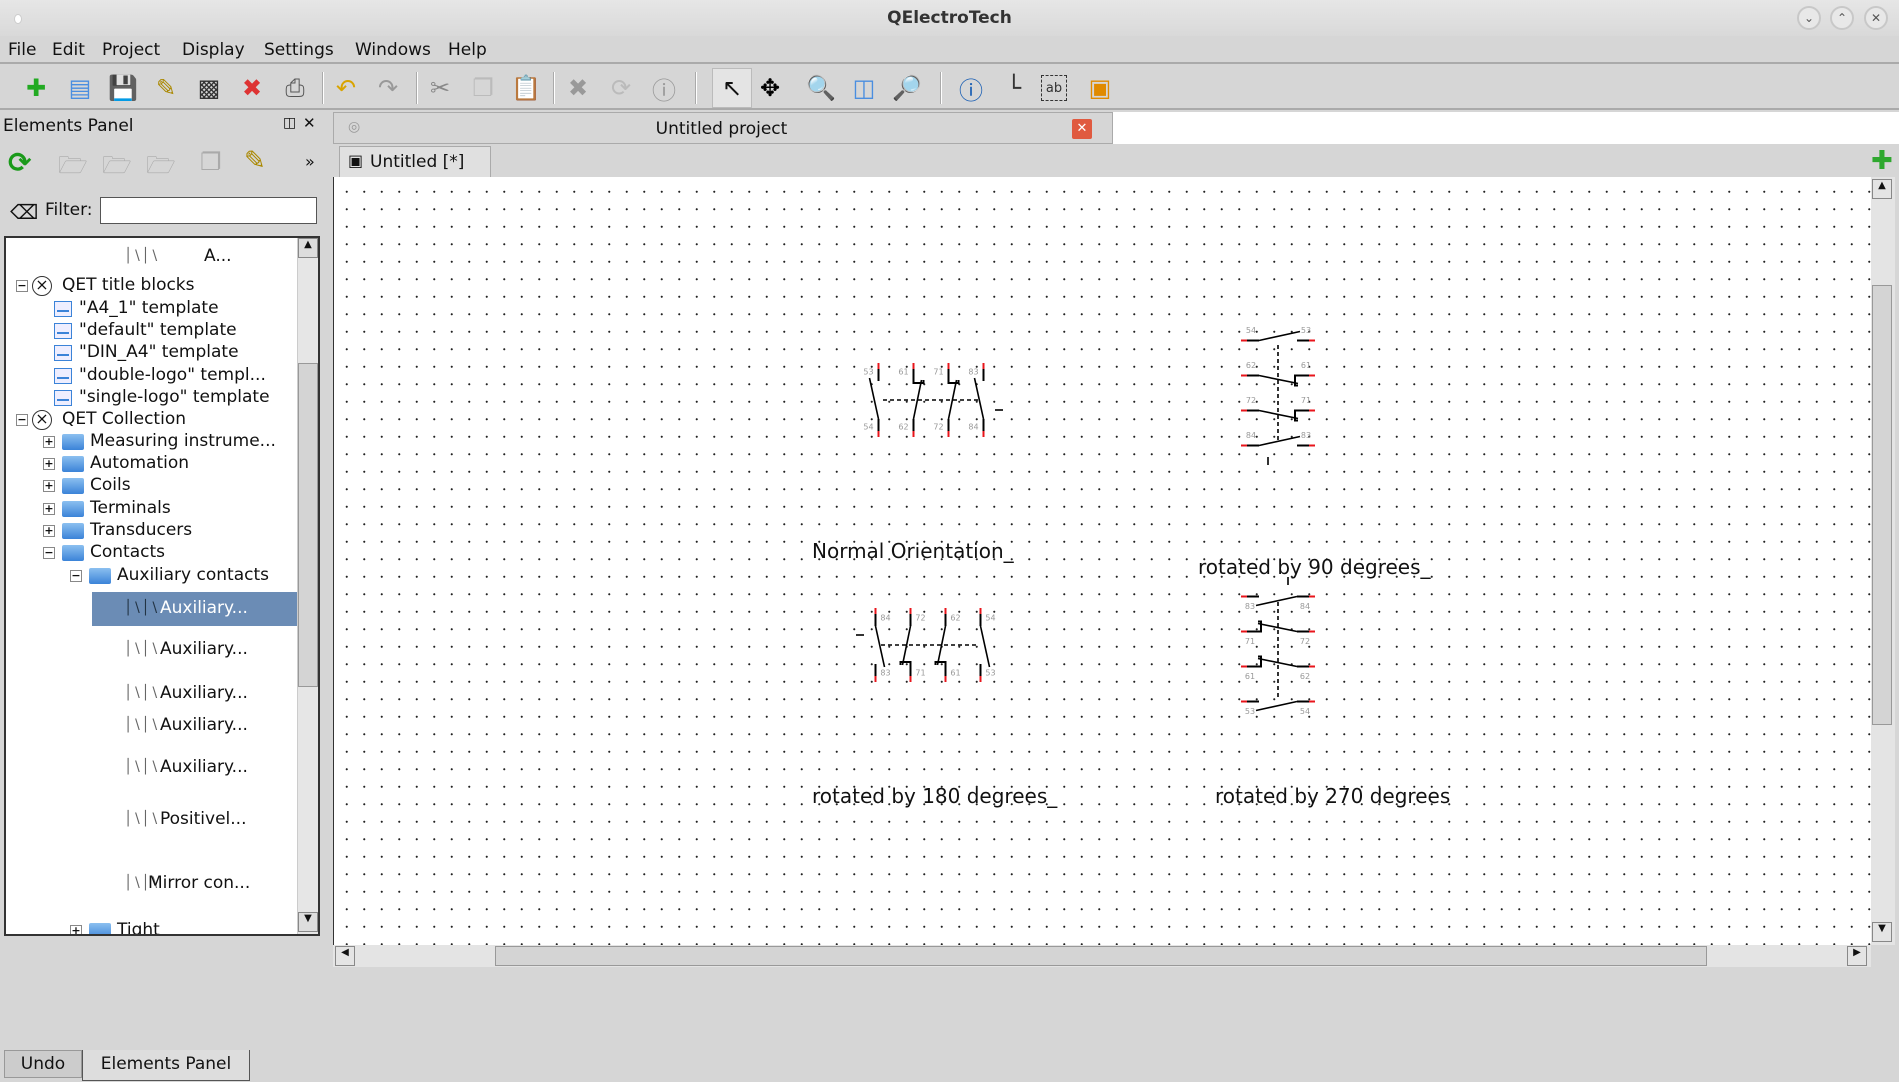  What do you see at coordinates (1014, 88) in the screenshot?
I see `conductor-icon: └` at bounding box center [1014, 88].